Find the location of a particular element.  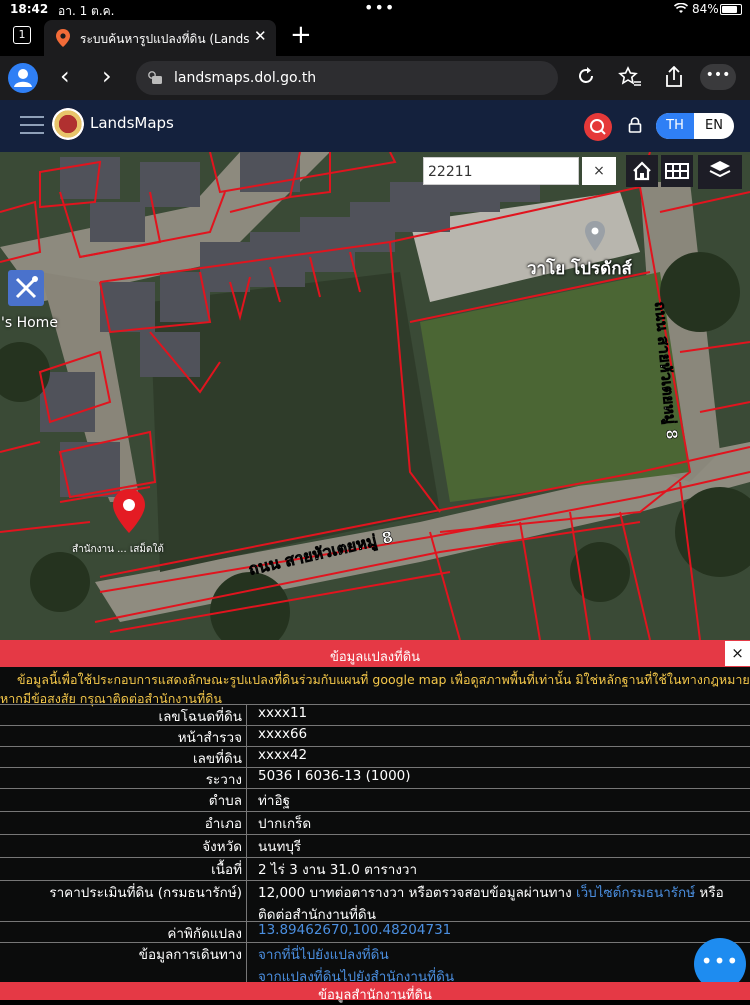

table-row: จังหวัด นนทบุรี is located at coordinates (375, 846).